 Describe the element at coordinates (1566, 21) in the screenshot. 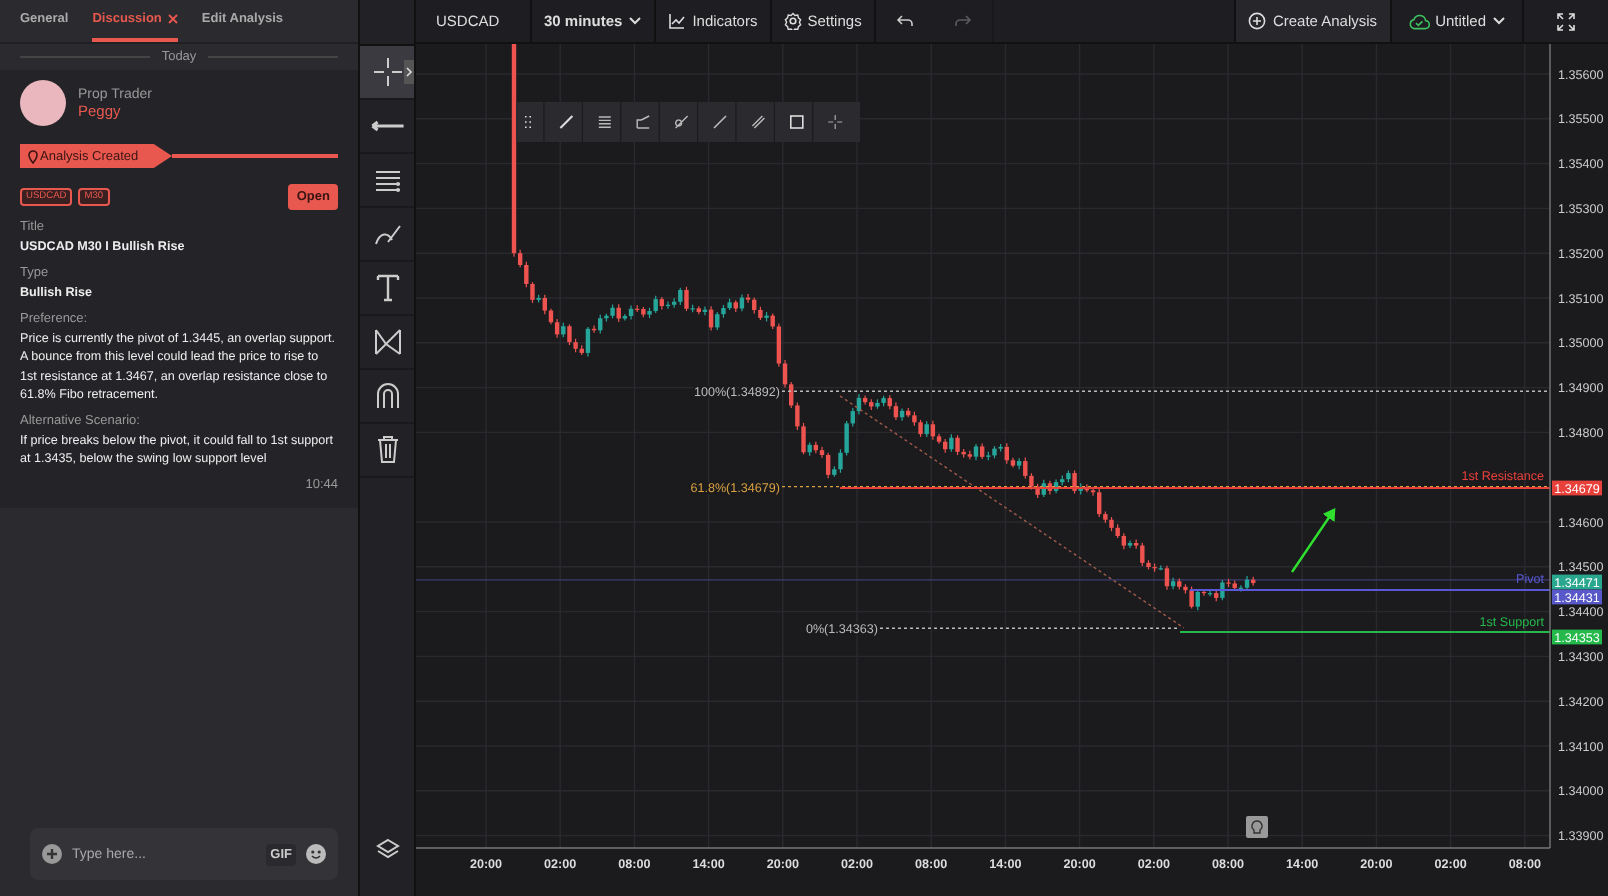

I see `fullscreen-icon` at that location.